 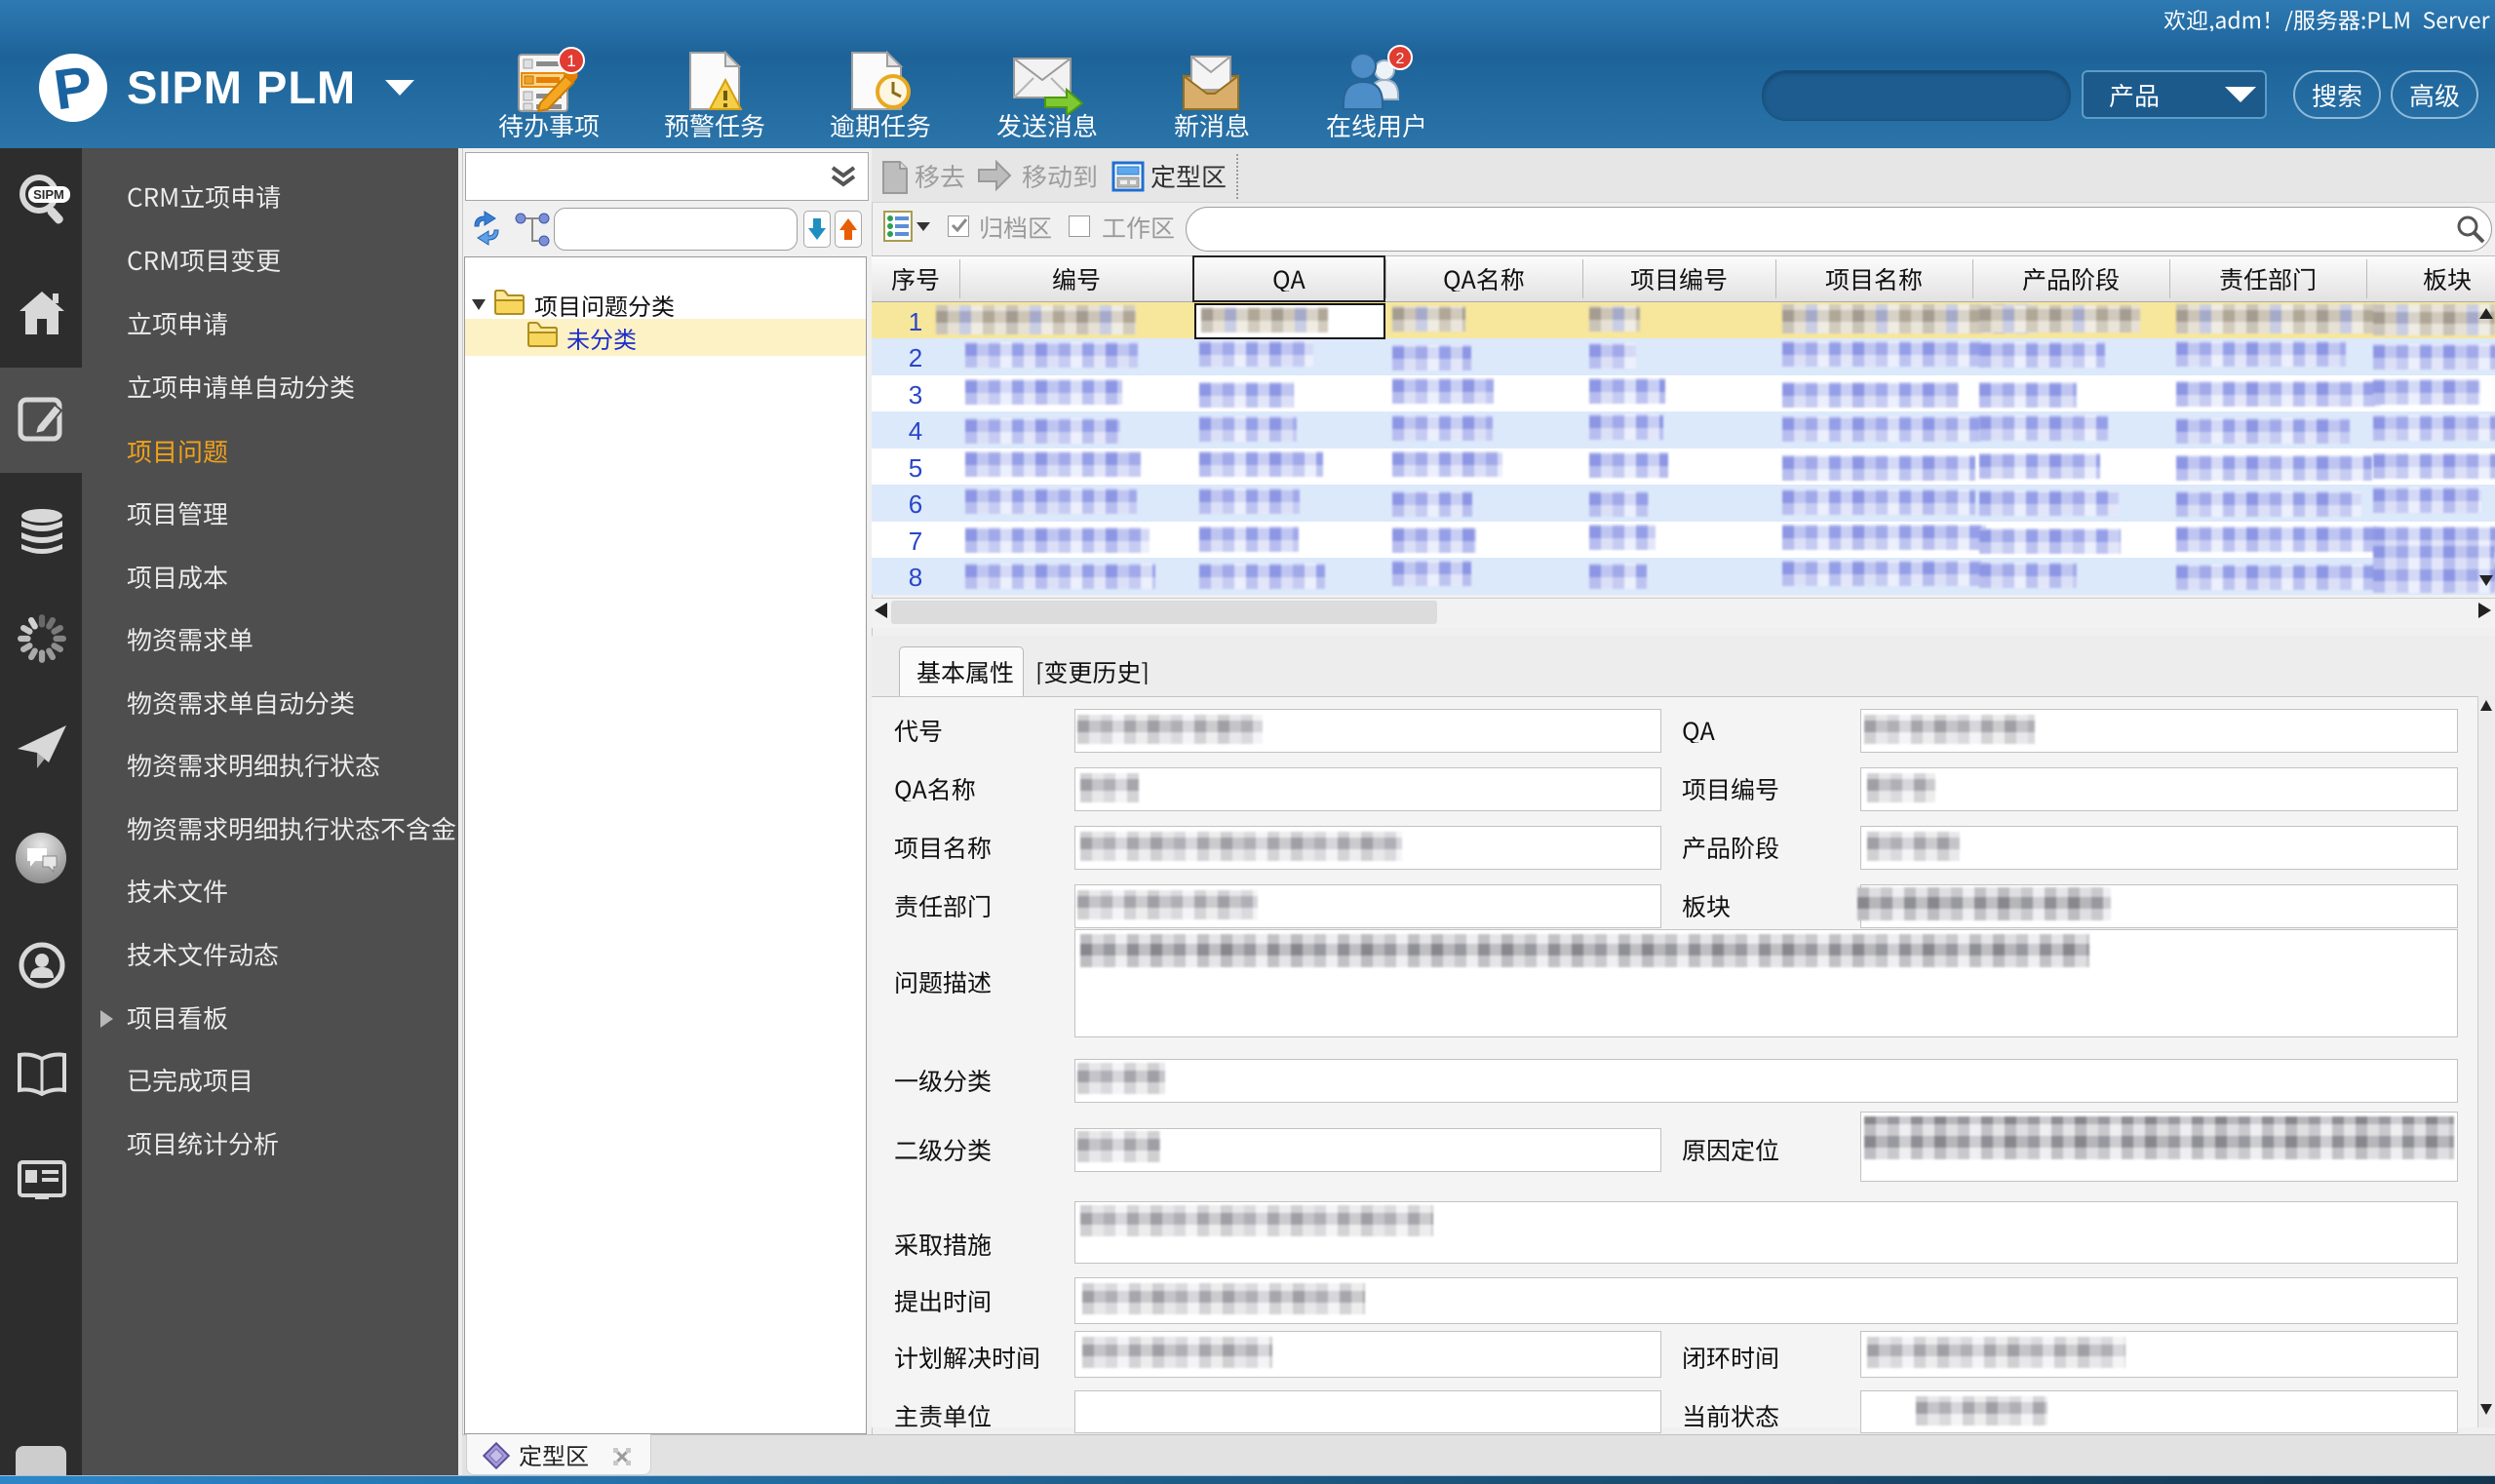 What do you see at coordinates (570, 61) in the screenshot?
I see `svg-text: 1` at bounding box center [570, 61].